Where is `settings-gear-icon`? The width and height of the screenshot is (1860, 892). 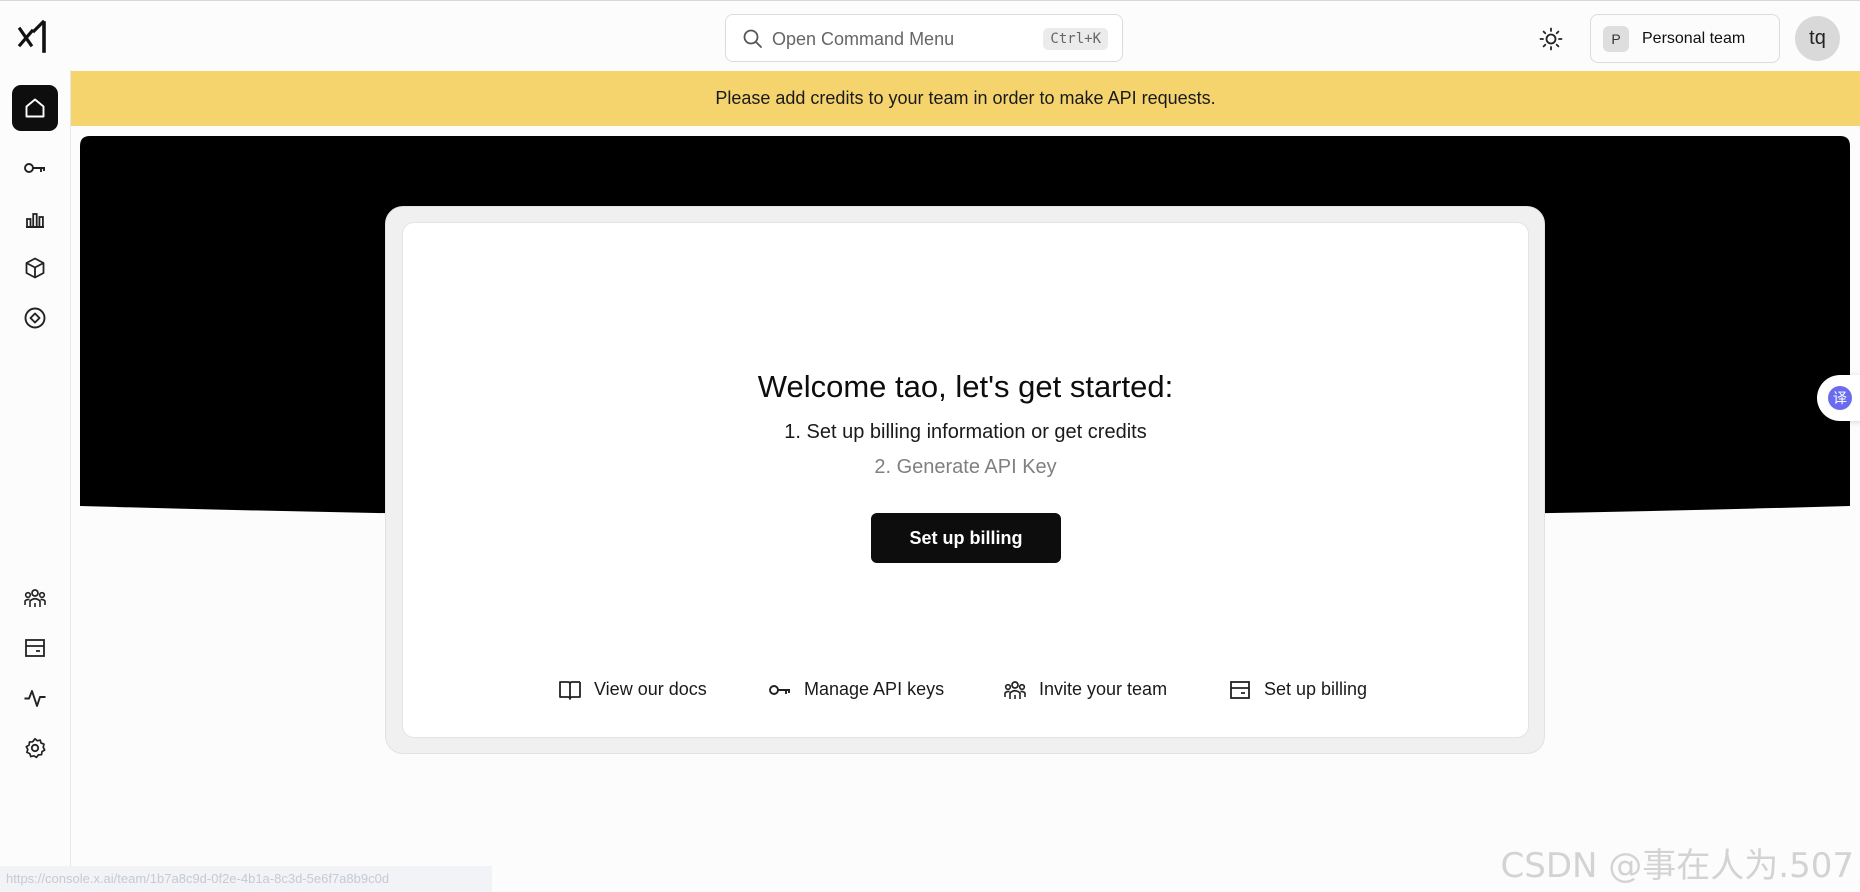 settings-gear-icon is located at coordinates (35, 748).